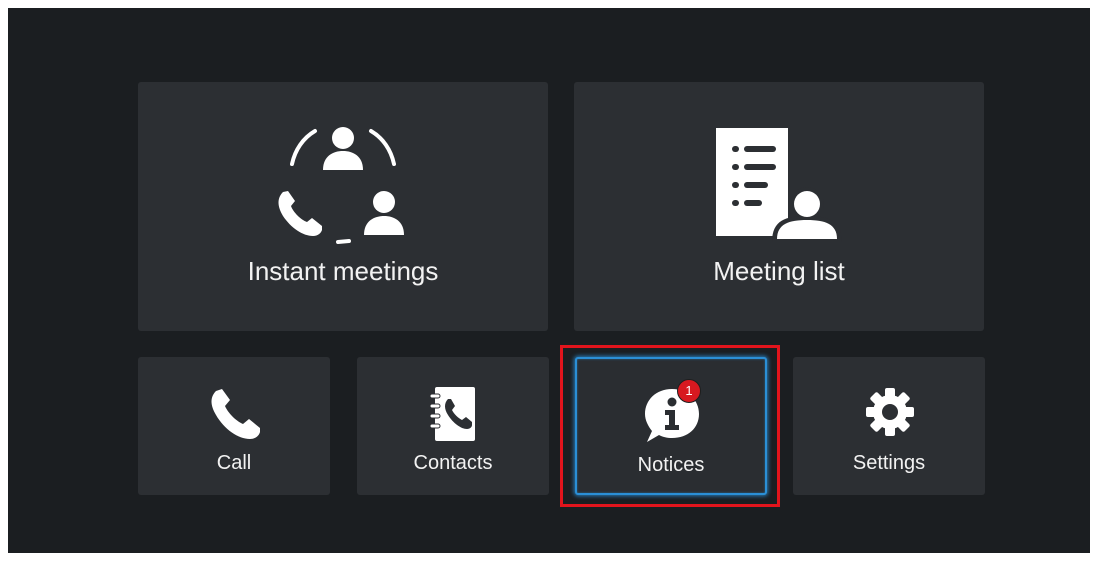 This screenshot has height=561, width=1098. I want to click on settings-tile: Settings, so click(889, 426).